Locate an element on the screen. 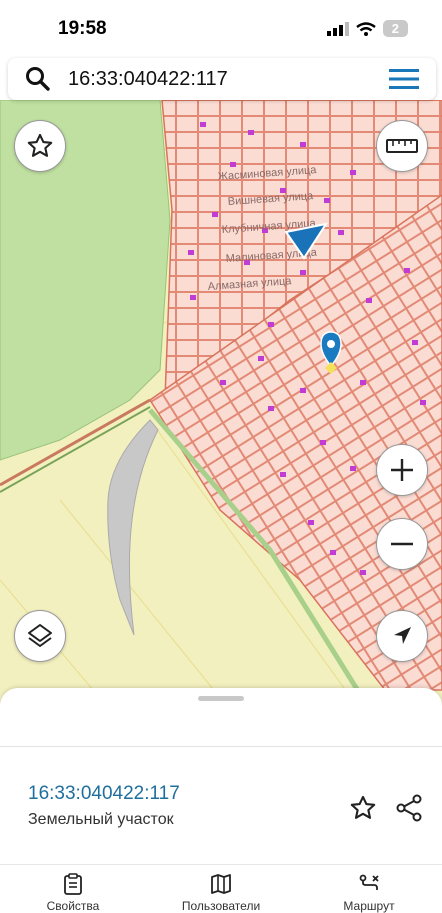  route-icon is located at coordinates (369, 882).